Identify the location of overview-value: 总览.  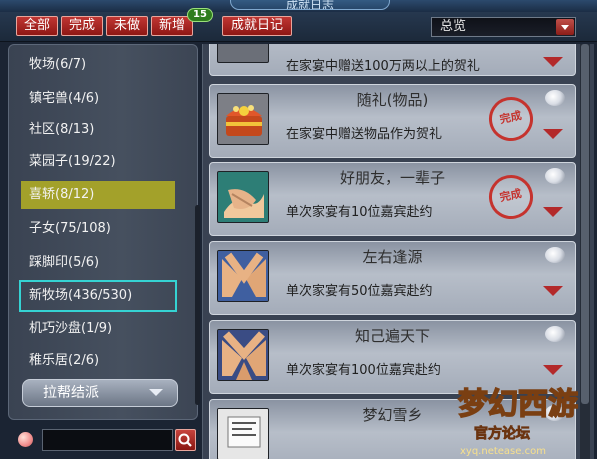
(453, 26).